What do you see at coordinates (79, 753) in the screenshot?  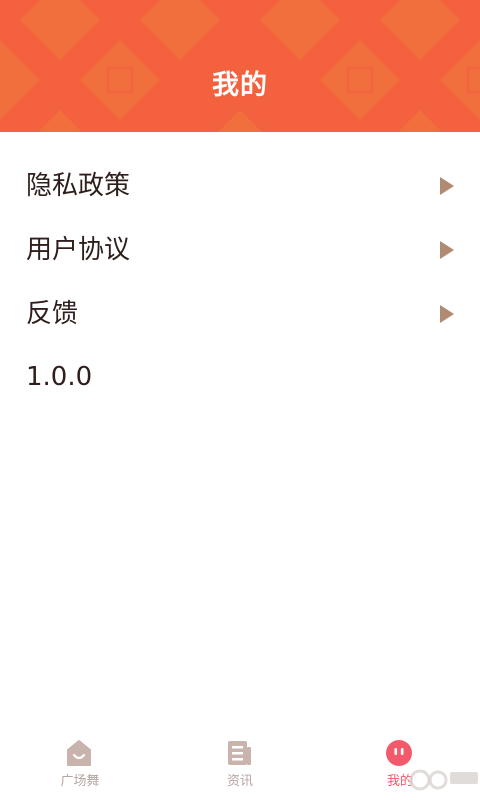 I see `home-smile-icon` at bounding box center [79, 753].